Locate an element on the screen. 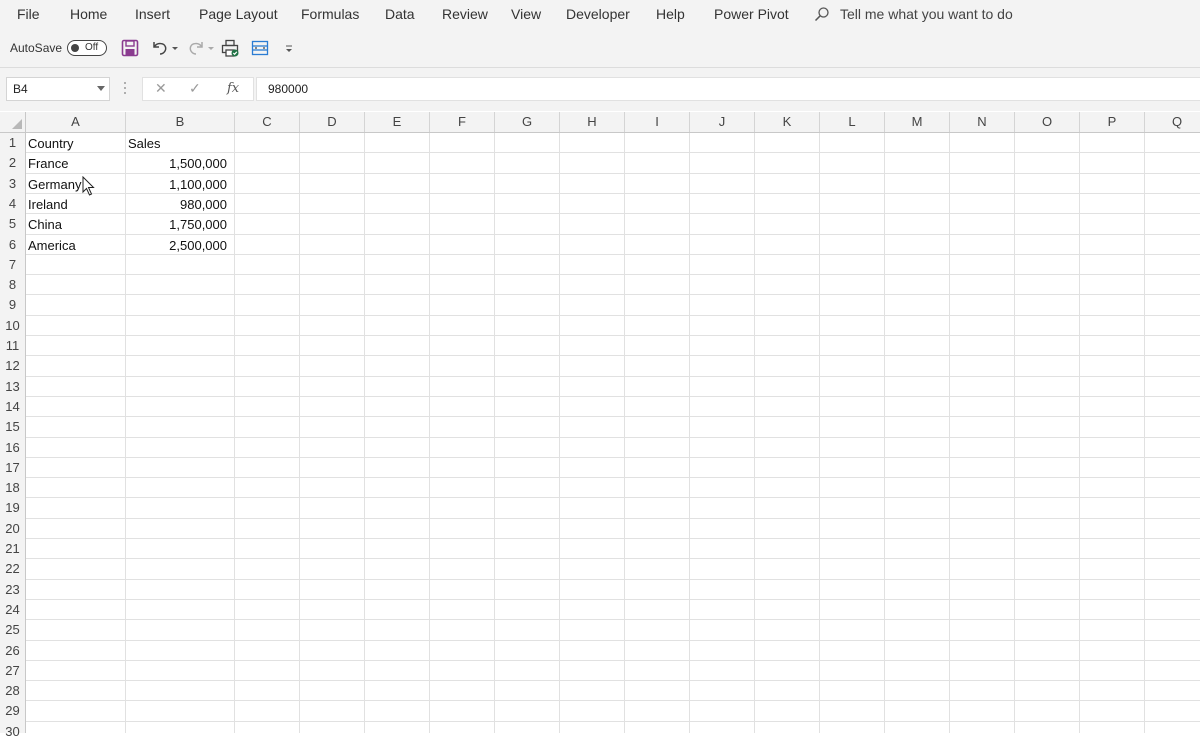  row-header-21: 21 is located at coordinates (12, 549).